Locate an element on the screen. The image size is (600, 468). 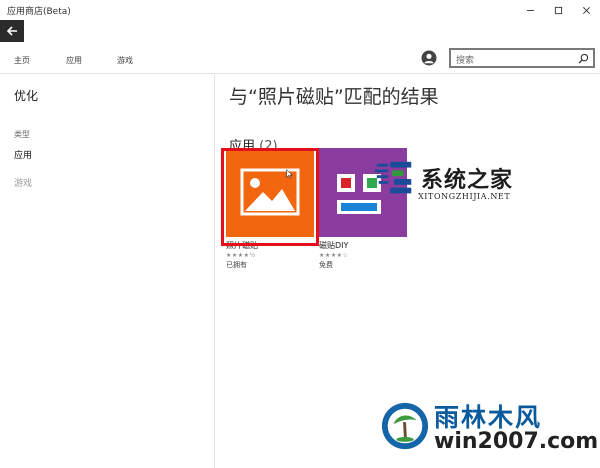
back-button is located at coordinates (12, 31).